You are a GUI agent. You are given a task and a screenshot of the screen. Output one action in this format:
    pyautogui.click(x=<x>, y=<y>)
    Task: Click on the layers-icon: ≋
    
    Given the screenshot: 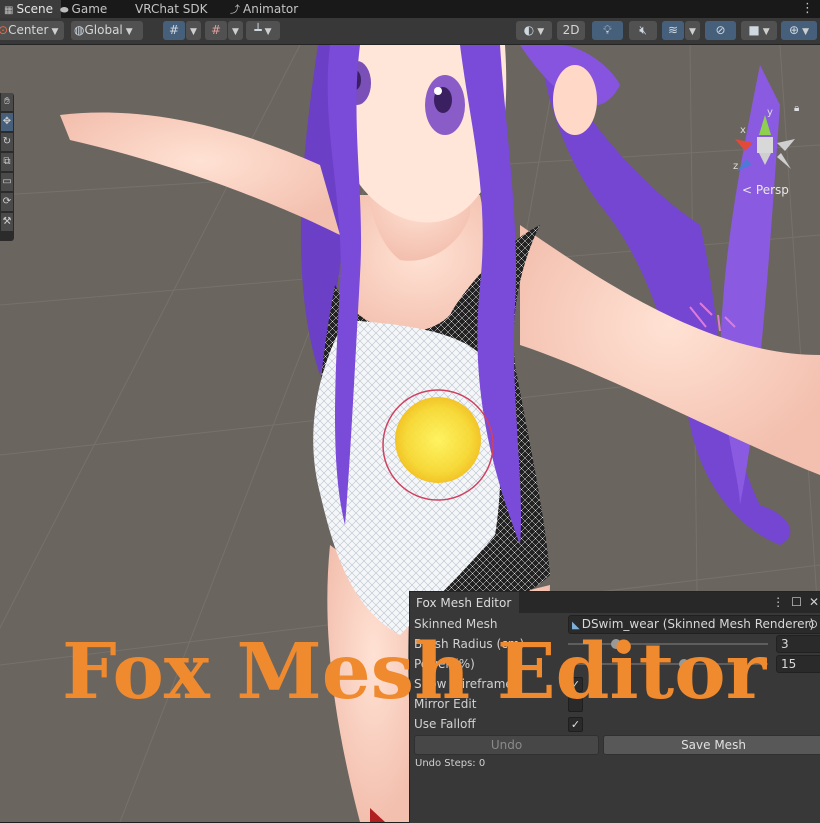 What is the action you would take?
    pyautogui.click(x=673, y=30)
    